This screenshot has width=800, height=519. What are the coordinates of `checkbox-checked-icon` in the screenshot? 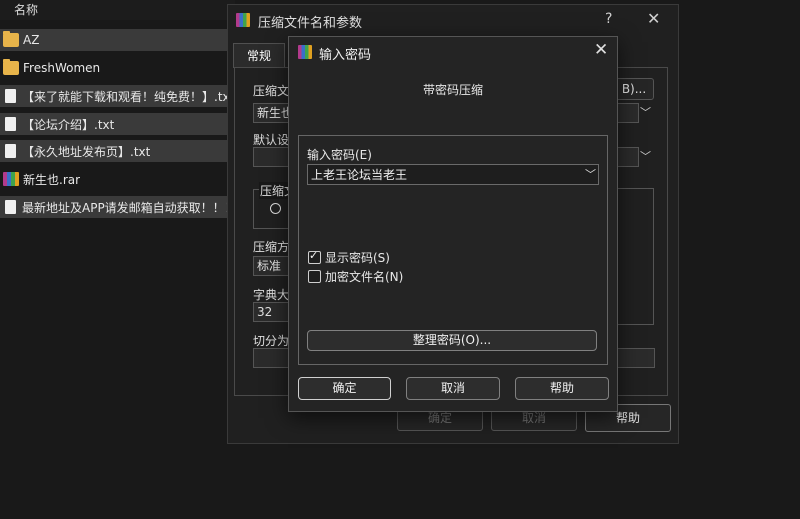 It's located at (314, 256).